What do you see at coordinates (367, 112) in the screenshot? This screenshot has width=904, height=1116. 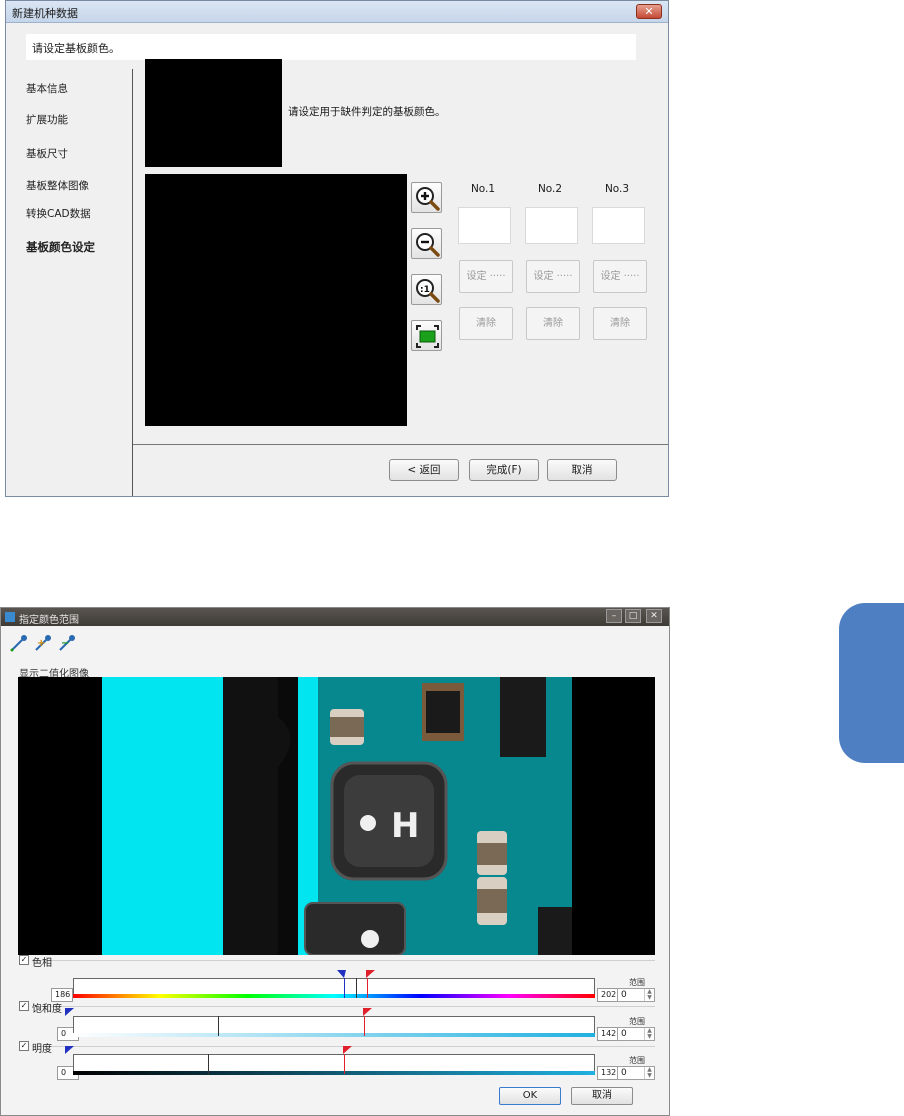 I see `description-text: 请设定用于缺件判定的基板颜色。` at bounding box center [367, 112].